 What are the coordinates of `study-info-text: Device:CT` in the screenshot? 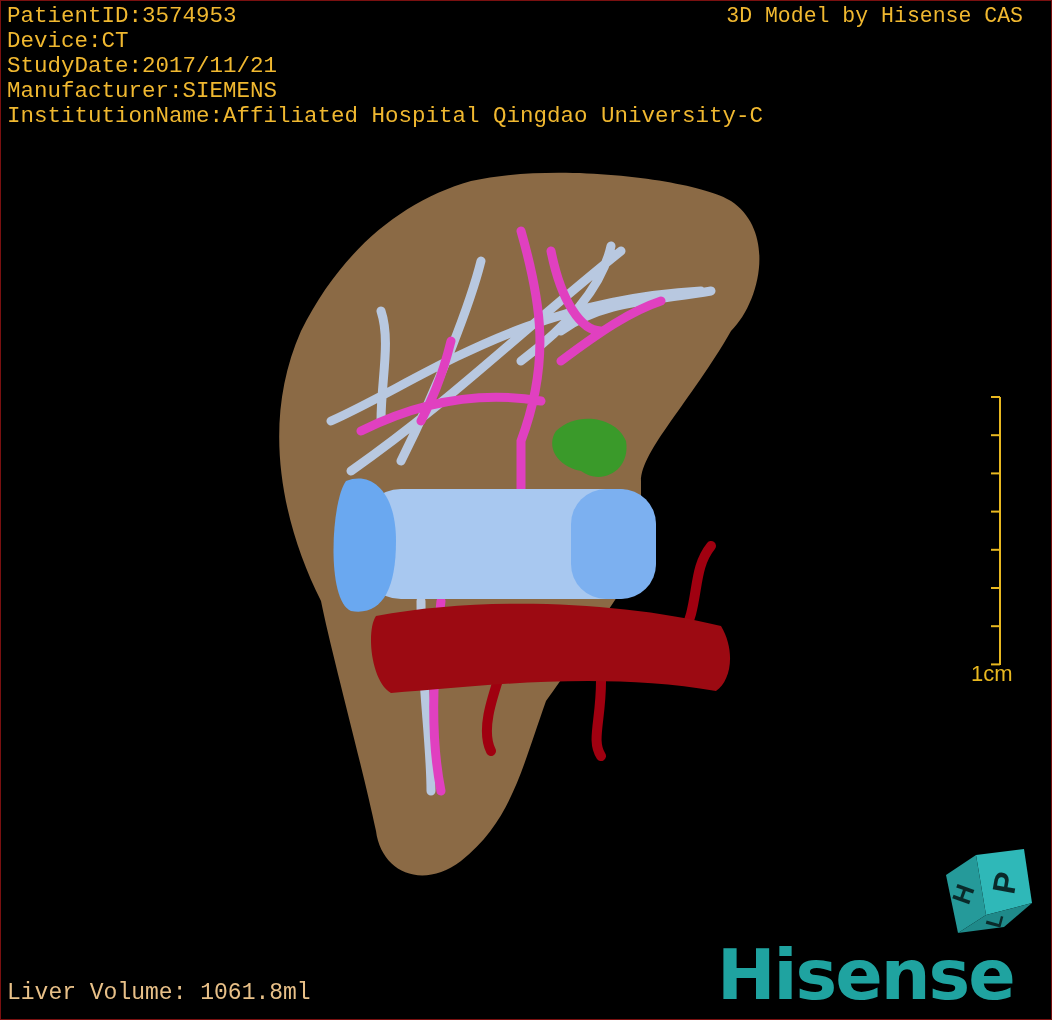 It's located at (68, 41).